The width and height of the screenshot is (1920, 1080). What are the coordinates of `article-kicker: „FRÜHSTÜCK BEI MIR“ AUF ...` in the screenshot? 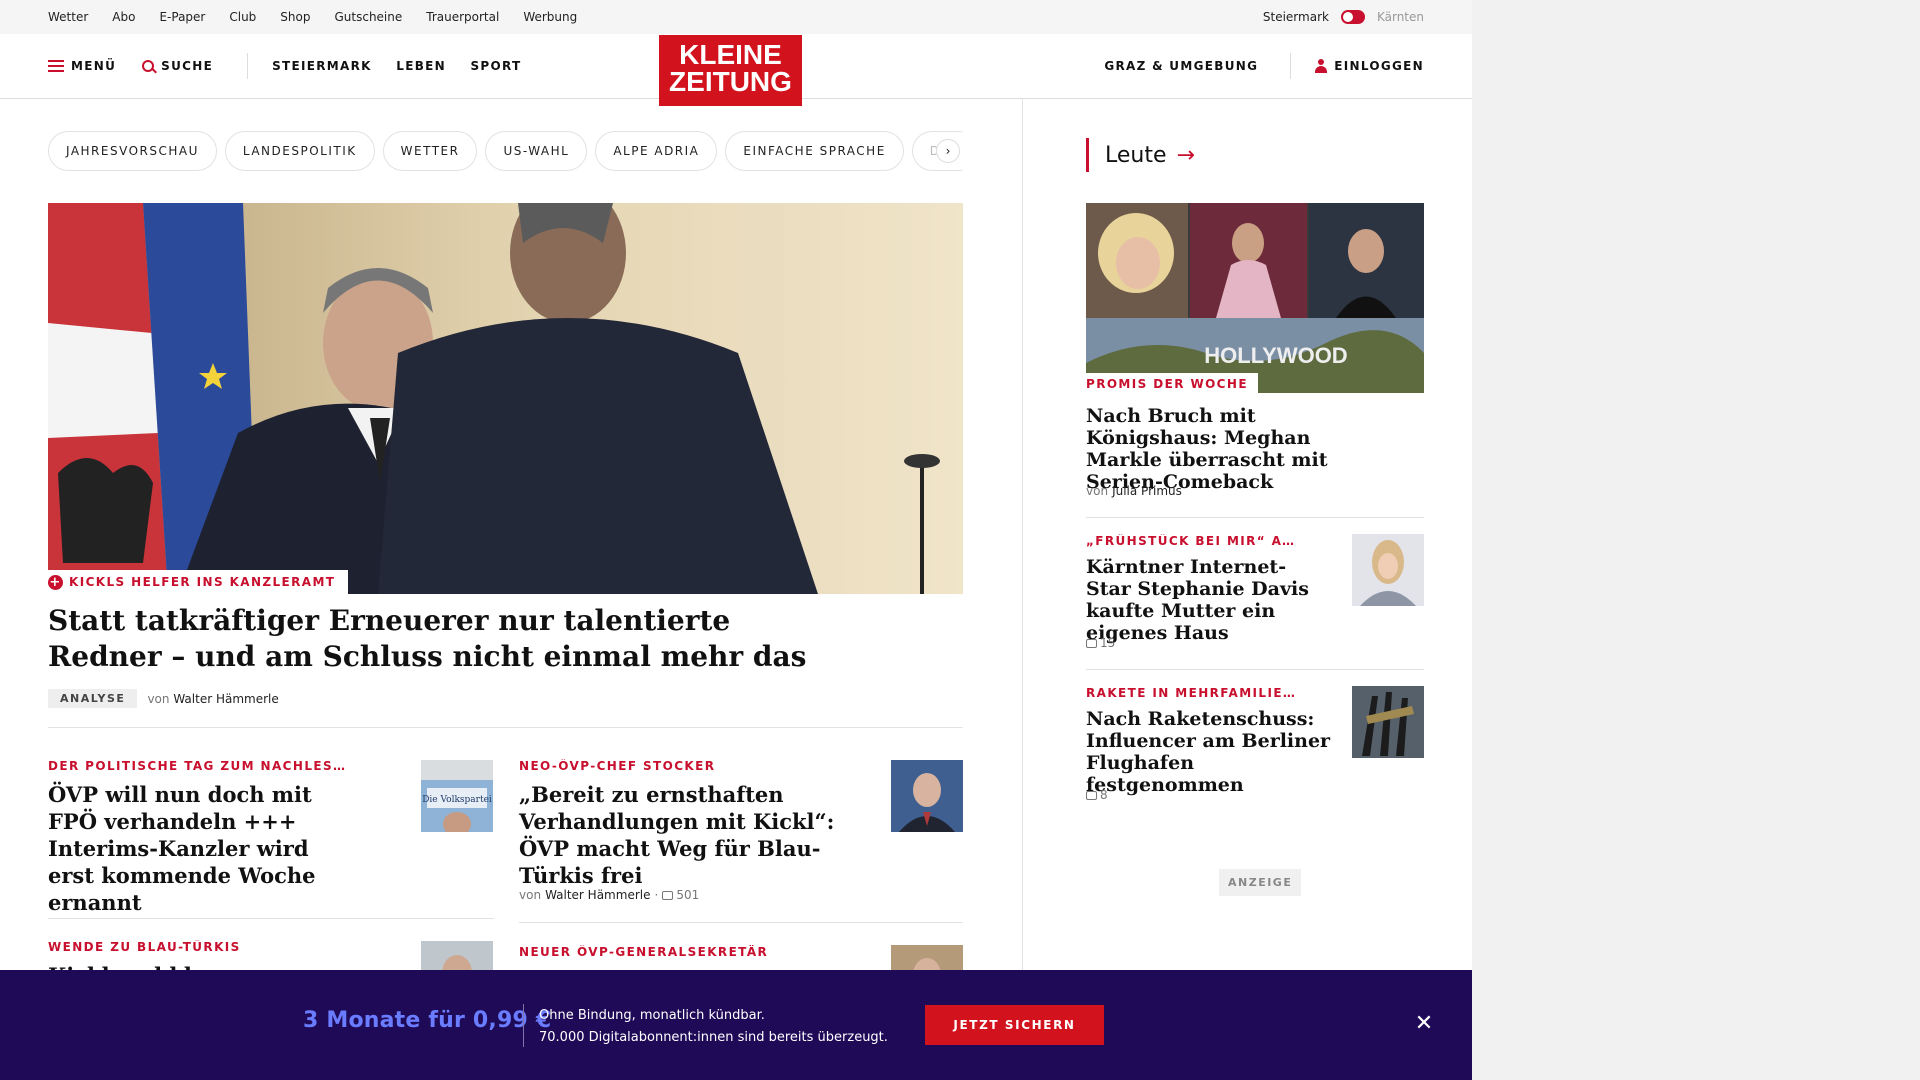 It's located at (1191, 541).